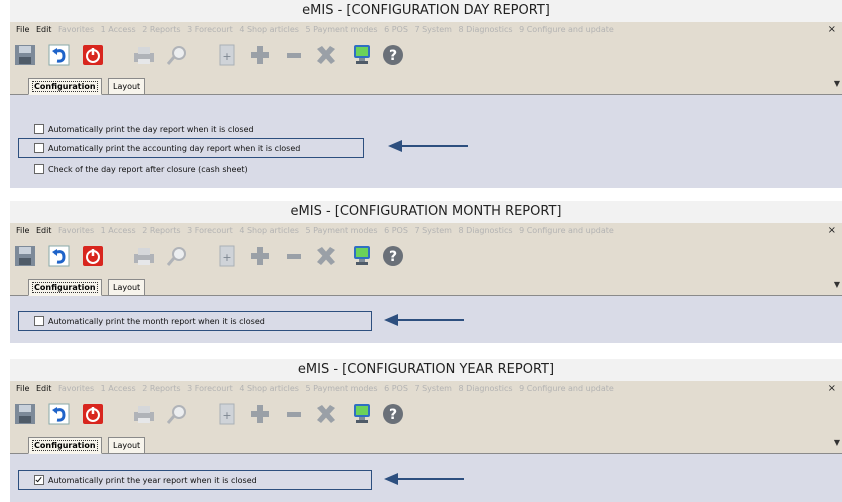  I want to click on window-title: eMIS - [CONFIGURATION MONTH REPORT], so click(426, 212).